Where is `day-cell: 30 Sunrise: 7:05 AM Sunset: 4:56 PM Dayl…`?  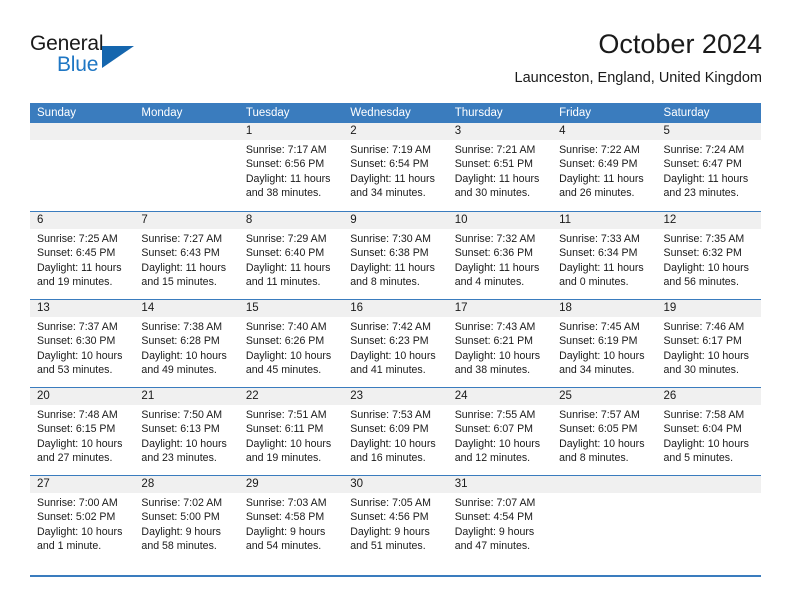 day-cell: 30 Sunrise: 7:05 AM Sunset: 4:56 PM Dayl… is located at coordinates (395, 519).